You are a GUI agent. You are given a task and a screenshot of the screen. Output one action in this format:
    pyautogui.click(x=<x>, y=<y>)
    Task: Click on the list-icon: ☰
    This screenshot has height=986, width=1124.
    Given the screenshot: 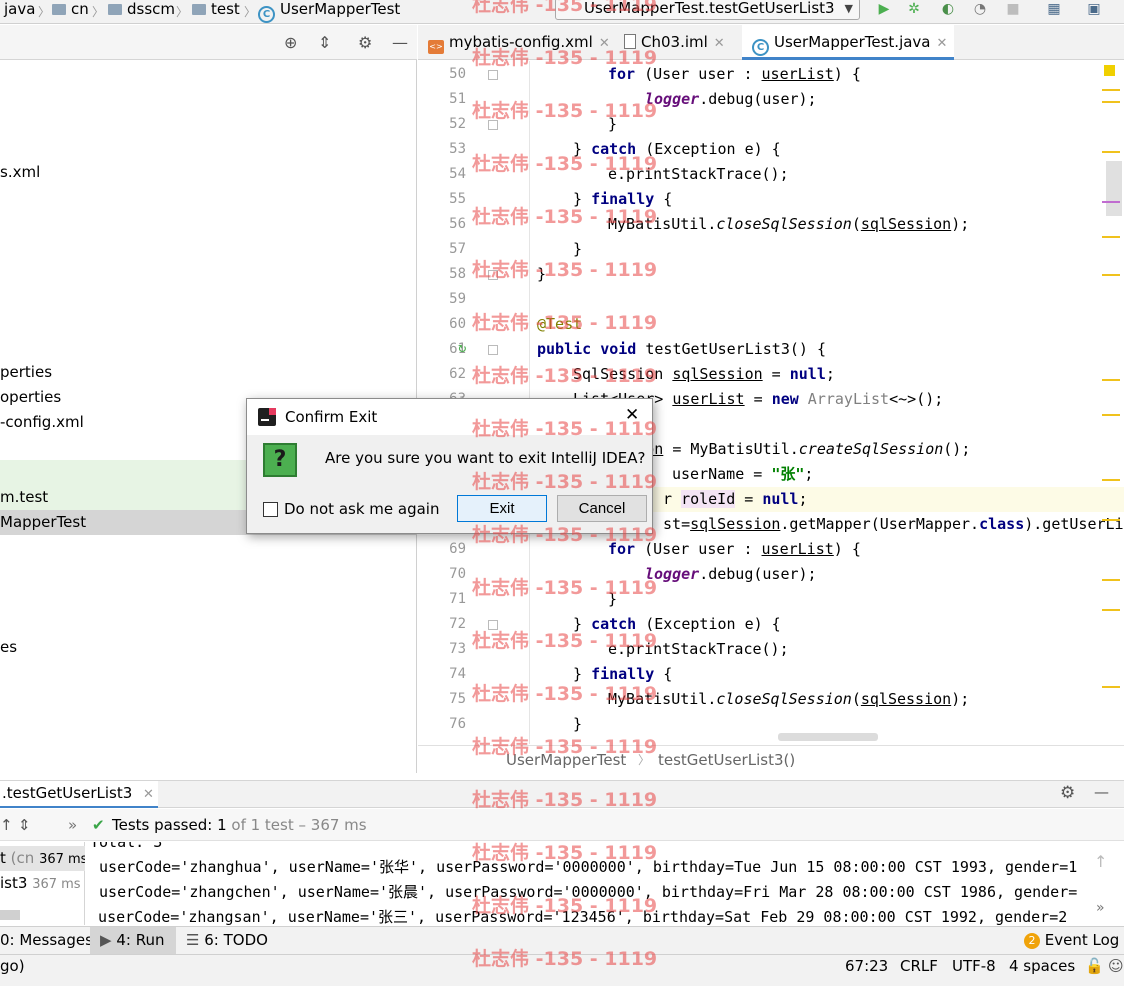 What is the action you would take?
    pyautogui.click(x=193, y=940)
    